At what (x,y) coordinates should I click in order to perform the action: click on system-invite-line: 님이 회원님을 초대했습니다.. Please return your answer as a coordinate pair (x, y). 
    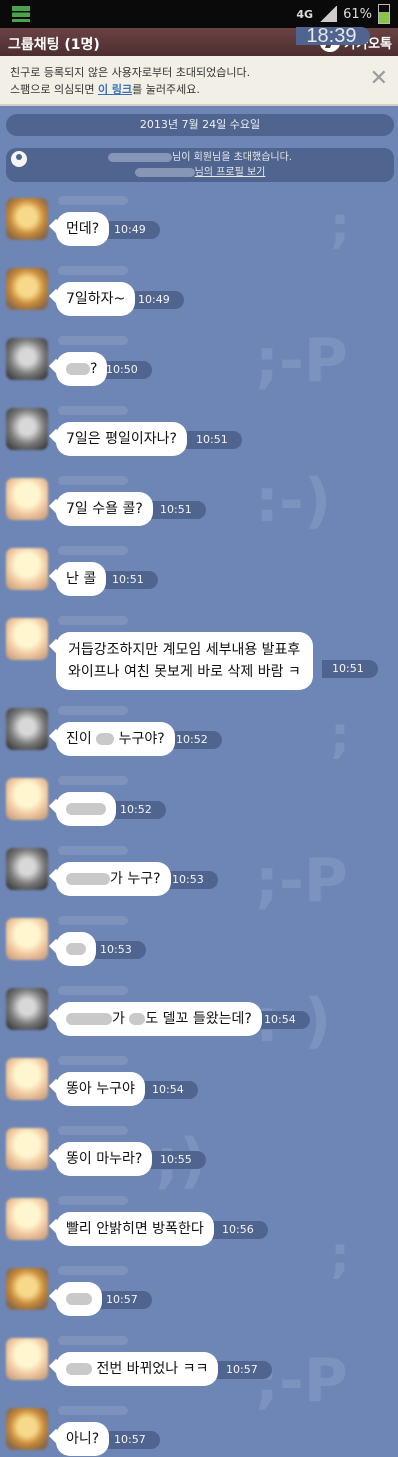
    Looking at the image, I should click on (200, 157).